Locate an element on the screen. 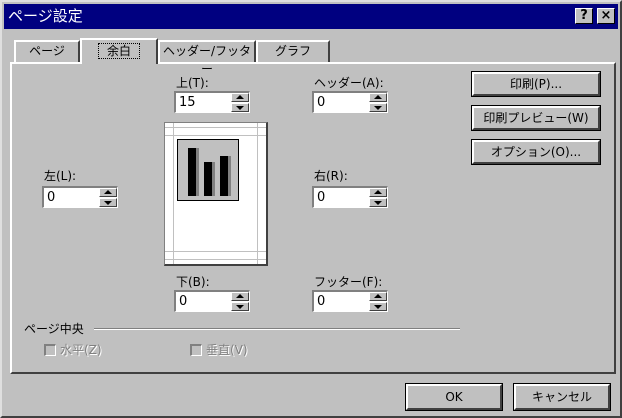  title-bar: ページ設定 ? × is located at coordinates (311, 16).